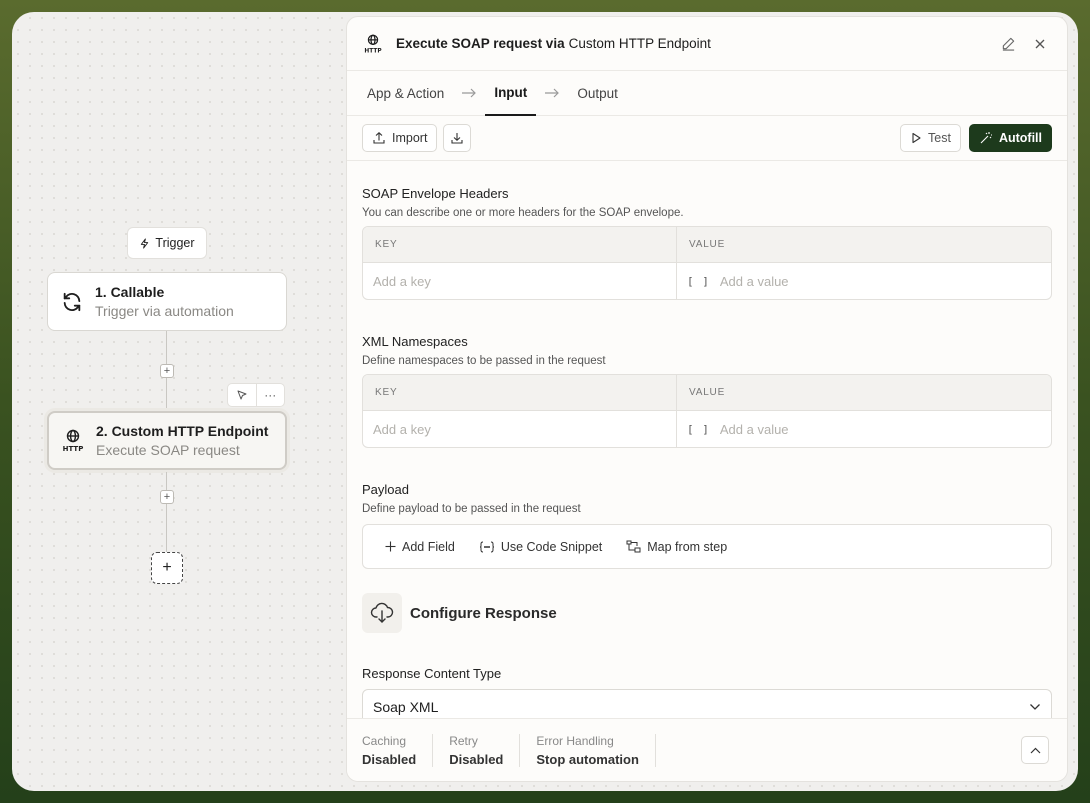  I want to click on cloud-download-icon, so click(382, 613).